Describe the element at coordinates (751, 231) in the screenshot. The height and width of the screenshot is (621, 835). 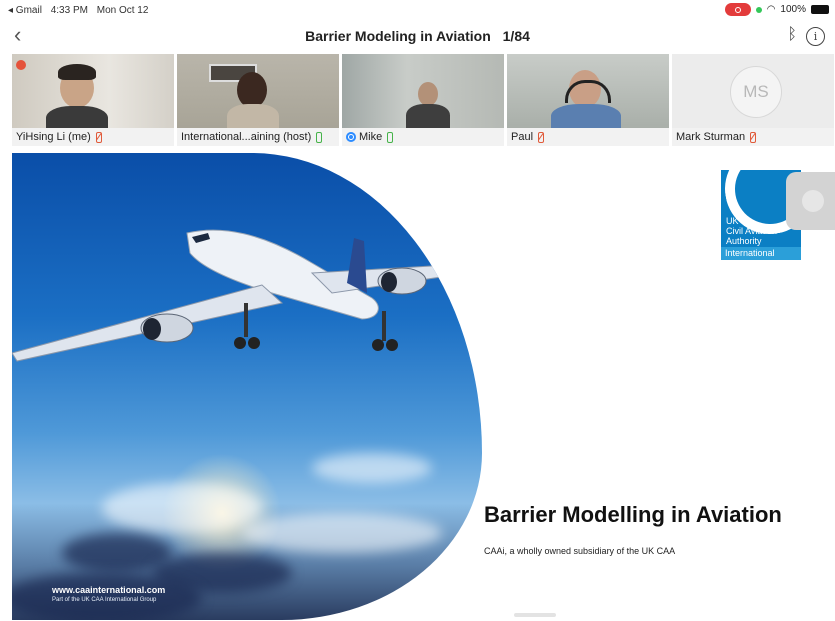
I see `logo-text-civil-aviation: Civil Aviation` at that location.